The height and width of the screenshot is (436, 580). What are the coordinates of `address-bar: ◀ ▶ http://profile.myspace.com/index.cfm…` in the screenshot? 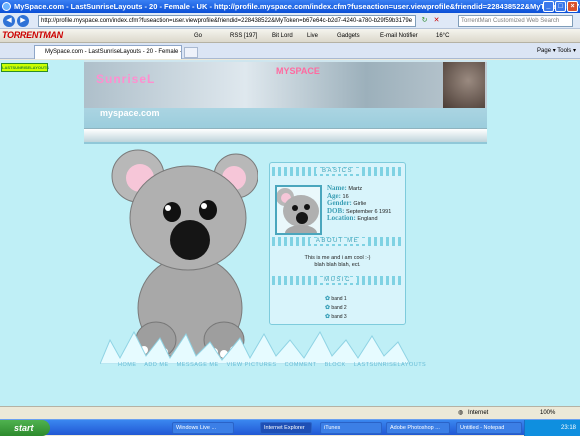 It's located at (290, 21).